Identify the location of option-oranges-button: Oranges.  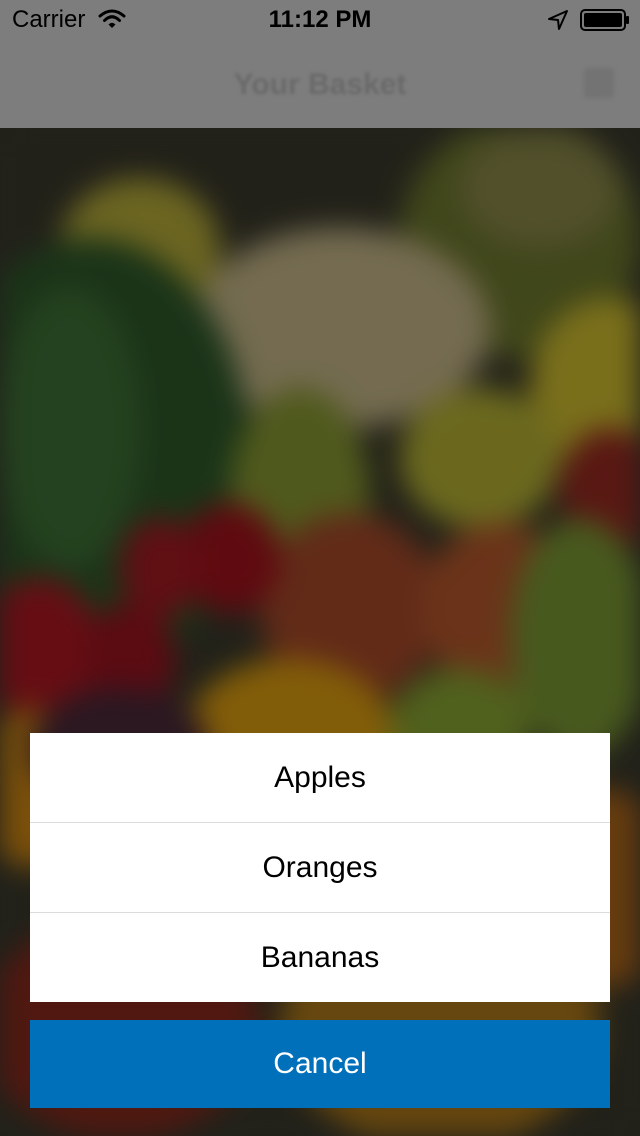
(320, 868).